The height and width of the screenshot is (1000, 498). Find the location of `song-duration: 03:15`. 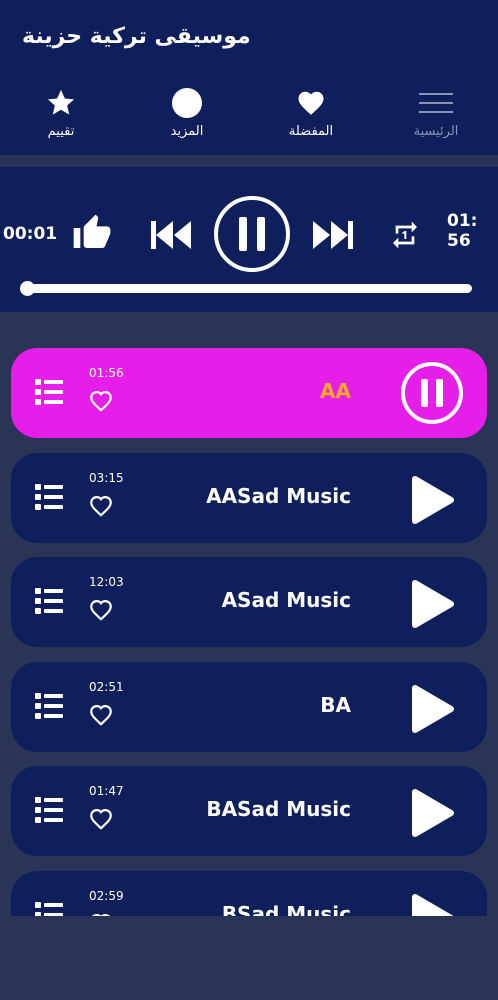

song-duration: 03:15 is located at coordinates (106, 477).